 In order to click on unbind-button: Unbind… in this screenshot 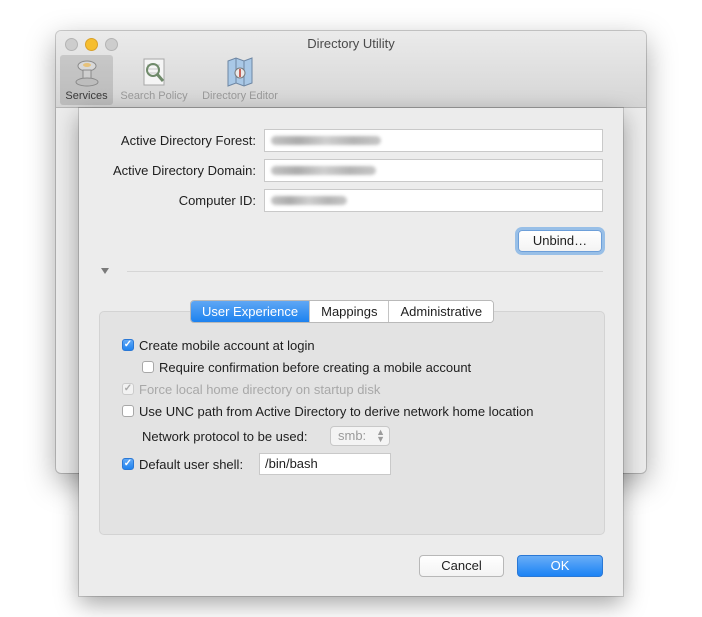, I will do `click(560, 241)`.